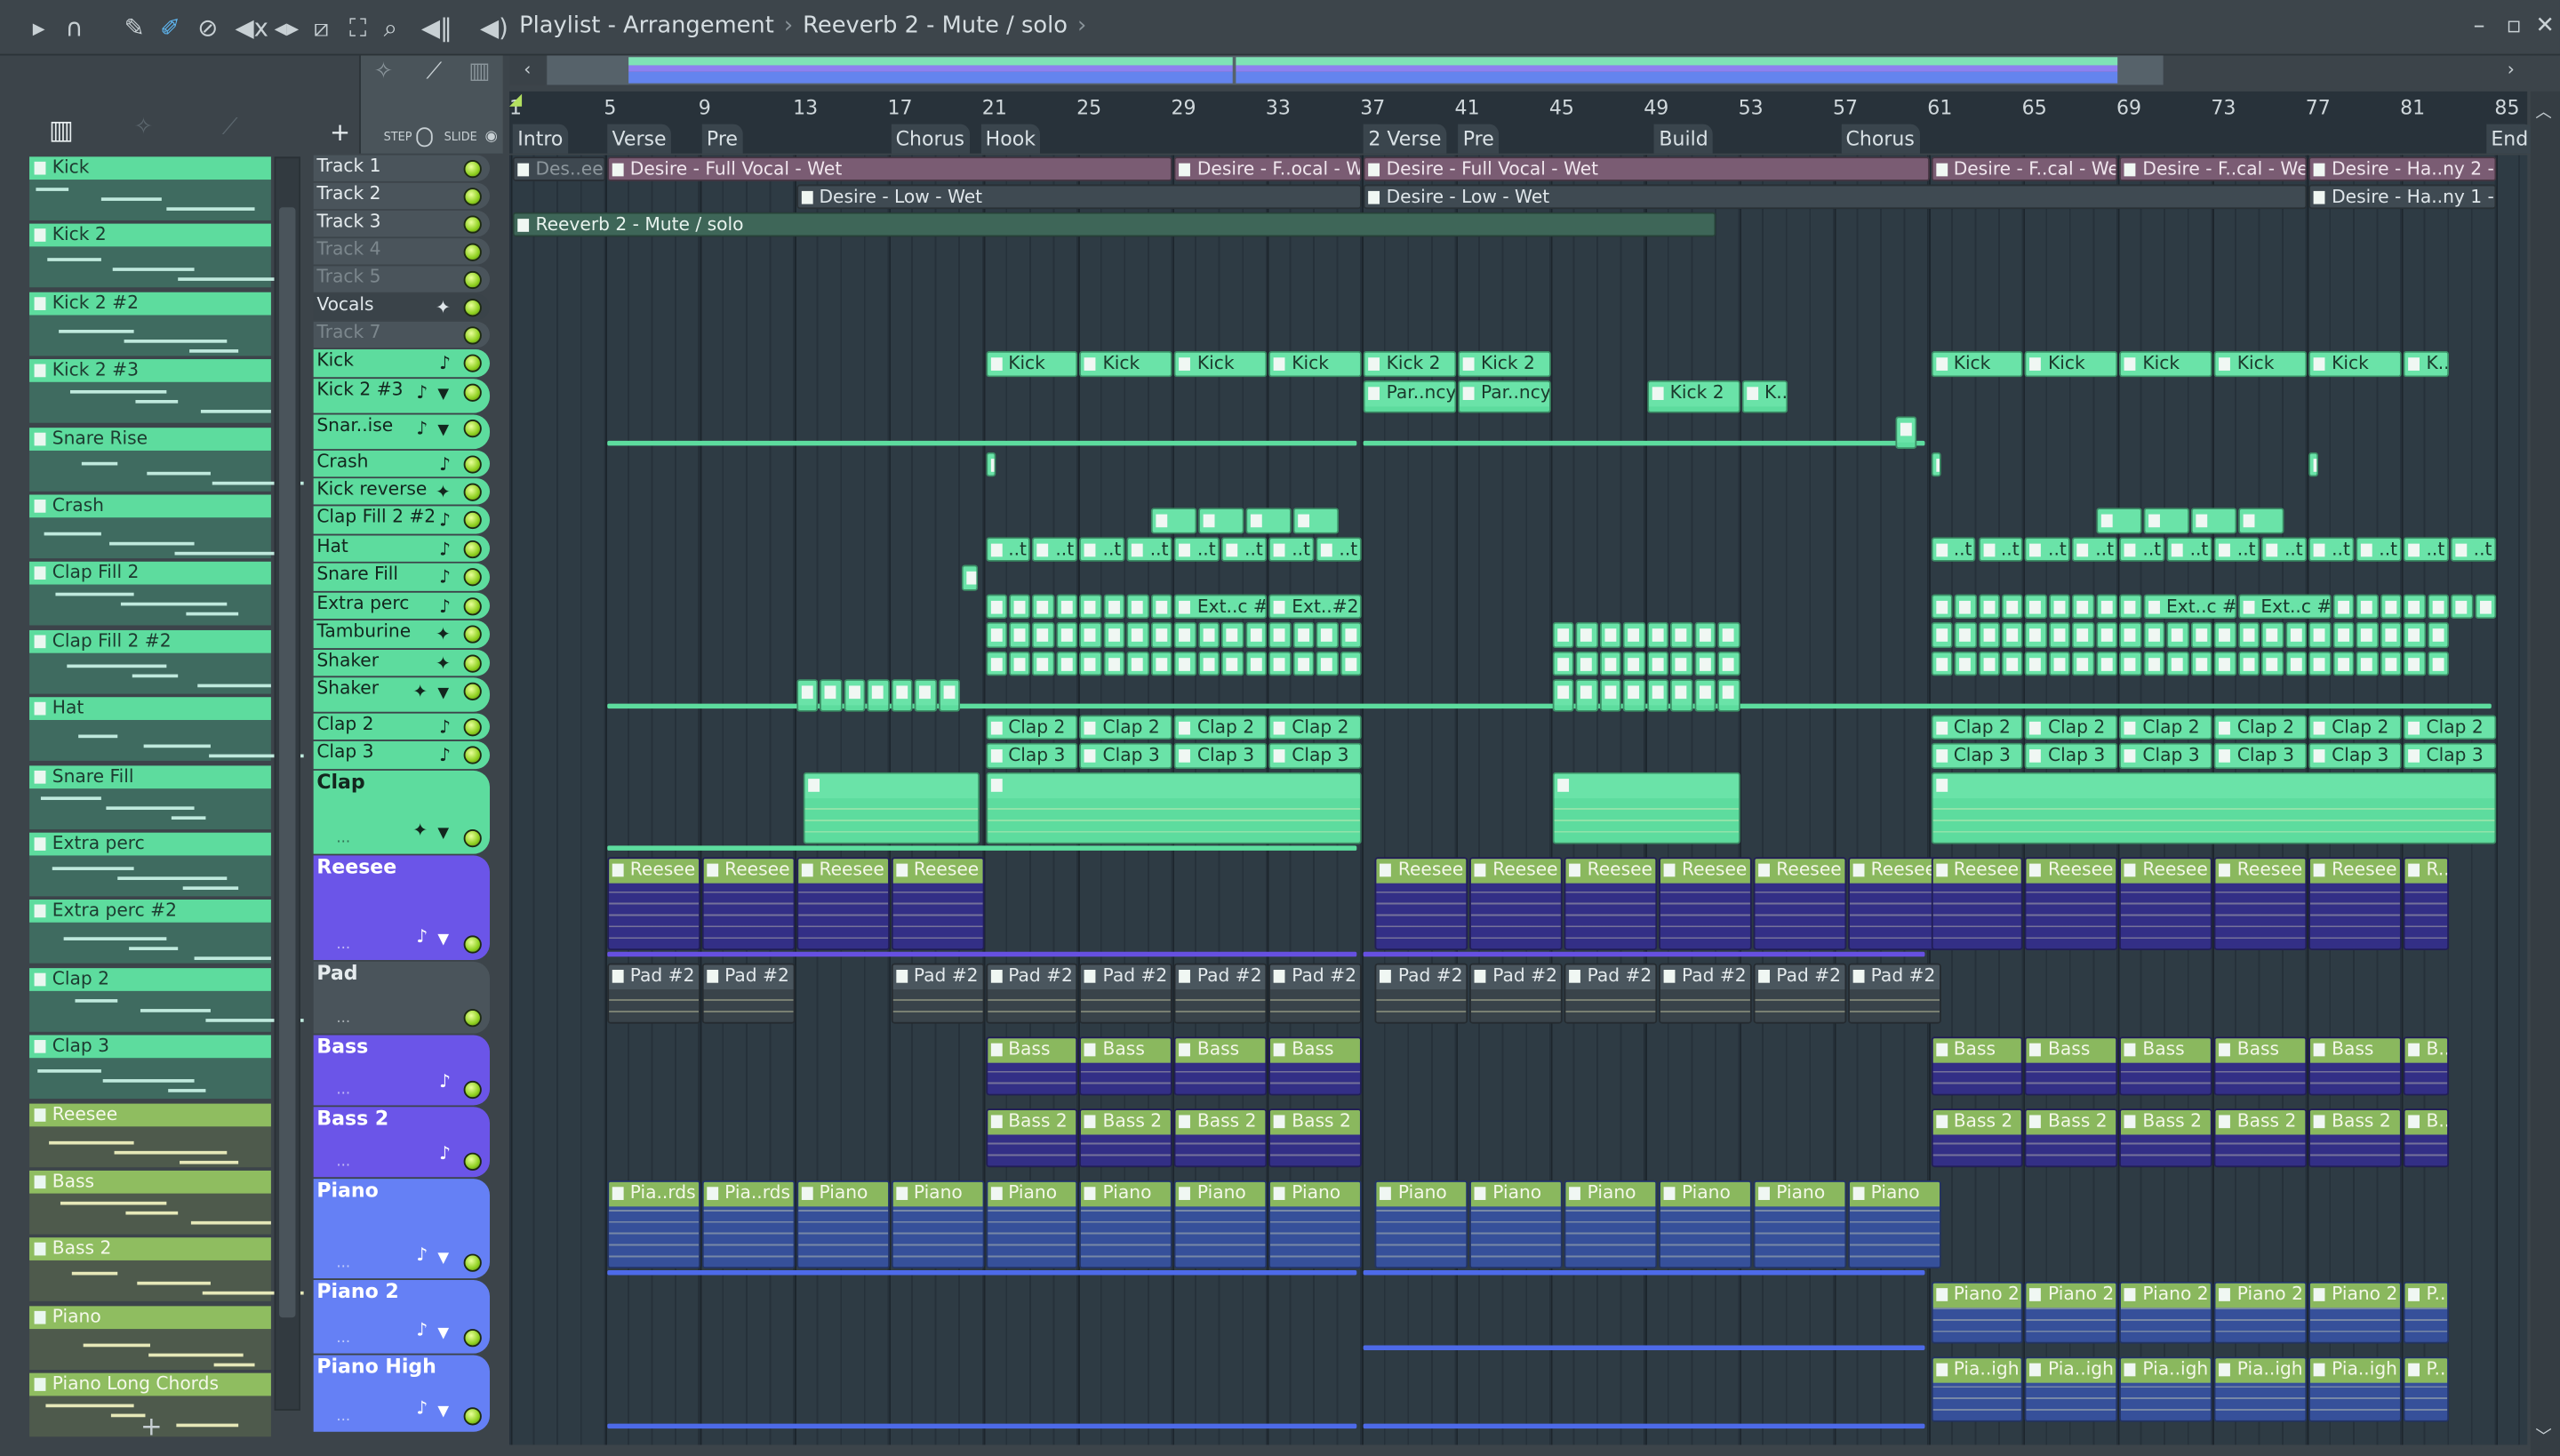 The image size is (2560, 1456). Describe the element at coordinates (653, 1224) in the screenshot. I see `clip: Pia..rds` at that location.